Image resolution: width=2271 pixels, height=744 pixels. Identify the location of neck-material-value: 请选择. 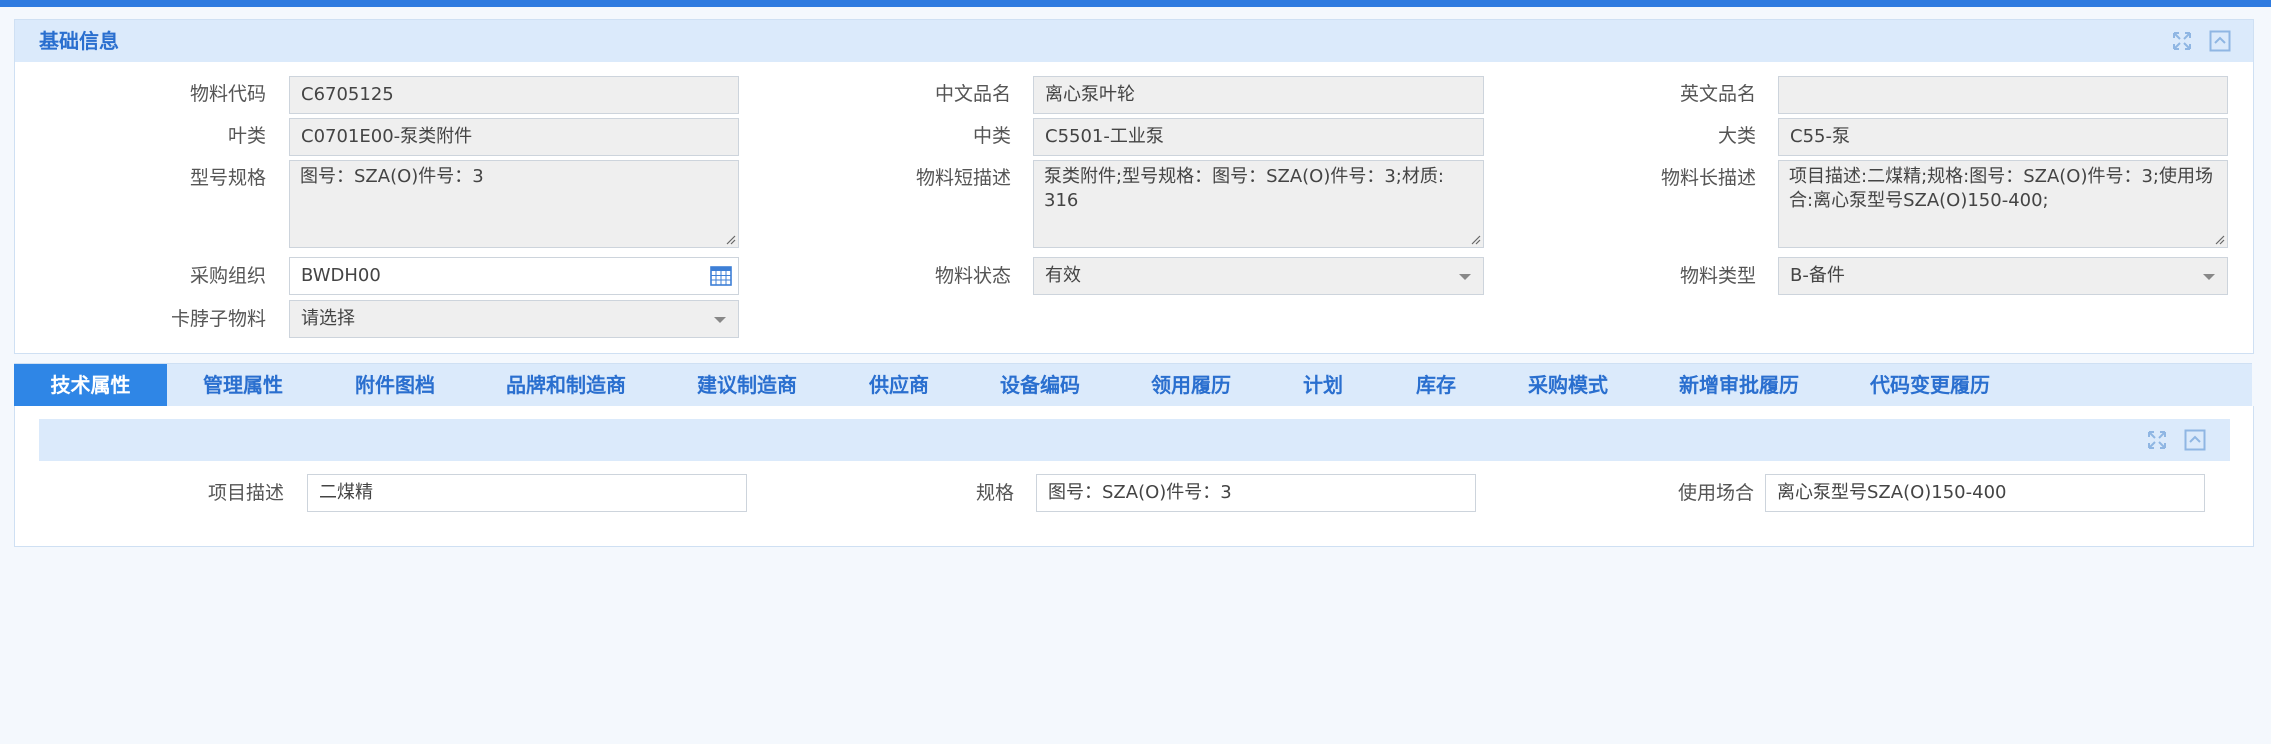
(328, 318).